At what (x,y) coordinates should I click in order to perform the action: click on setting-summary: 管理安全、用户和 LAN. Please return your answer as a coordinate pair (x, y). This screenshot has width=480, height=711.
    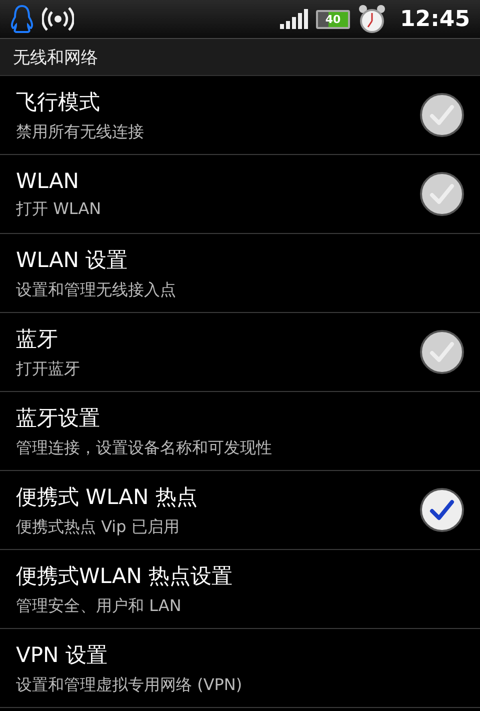
    Looking at the image, I should click on (99, 606).